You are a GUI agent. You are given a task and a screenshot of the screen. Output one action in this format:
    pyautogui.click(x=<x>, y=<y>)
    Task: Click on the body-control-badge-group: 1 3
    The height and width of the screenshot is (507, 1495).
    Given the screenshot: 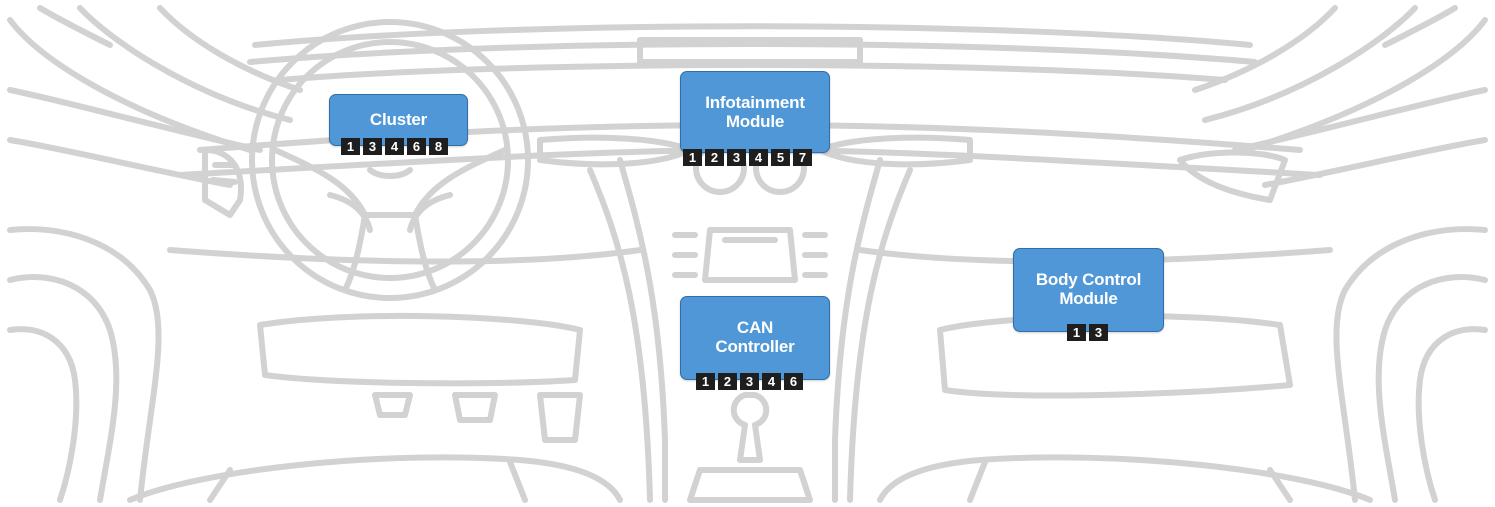 What is the action you would take?
    pyautogui.click(x=1089, y=332)
    